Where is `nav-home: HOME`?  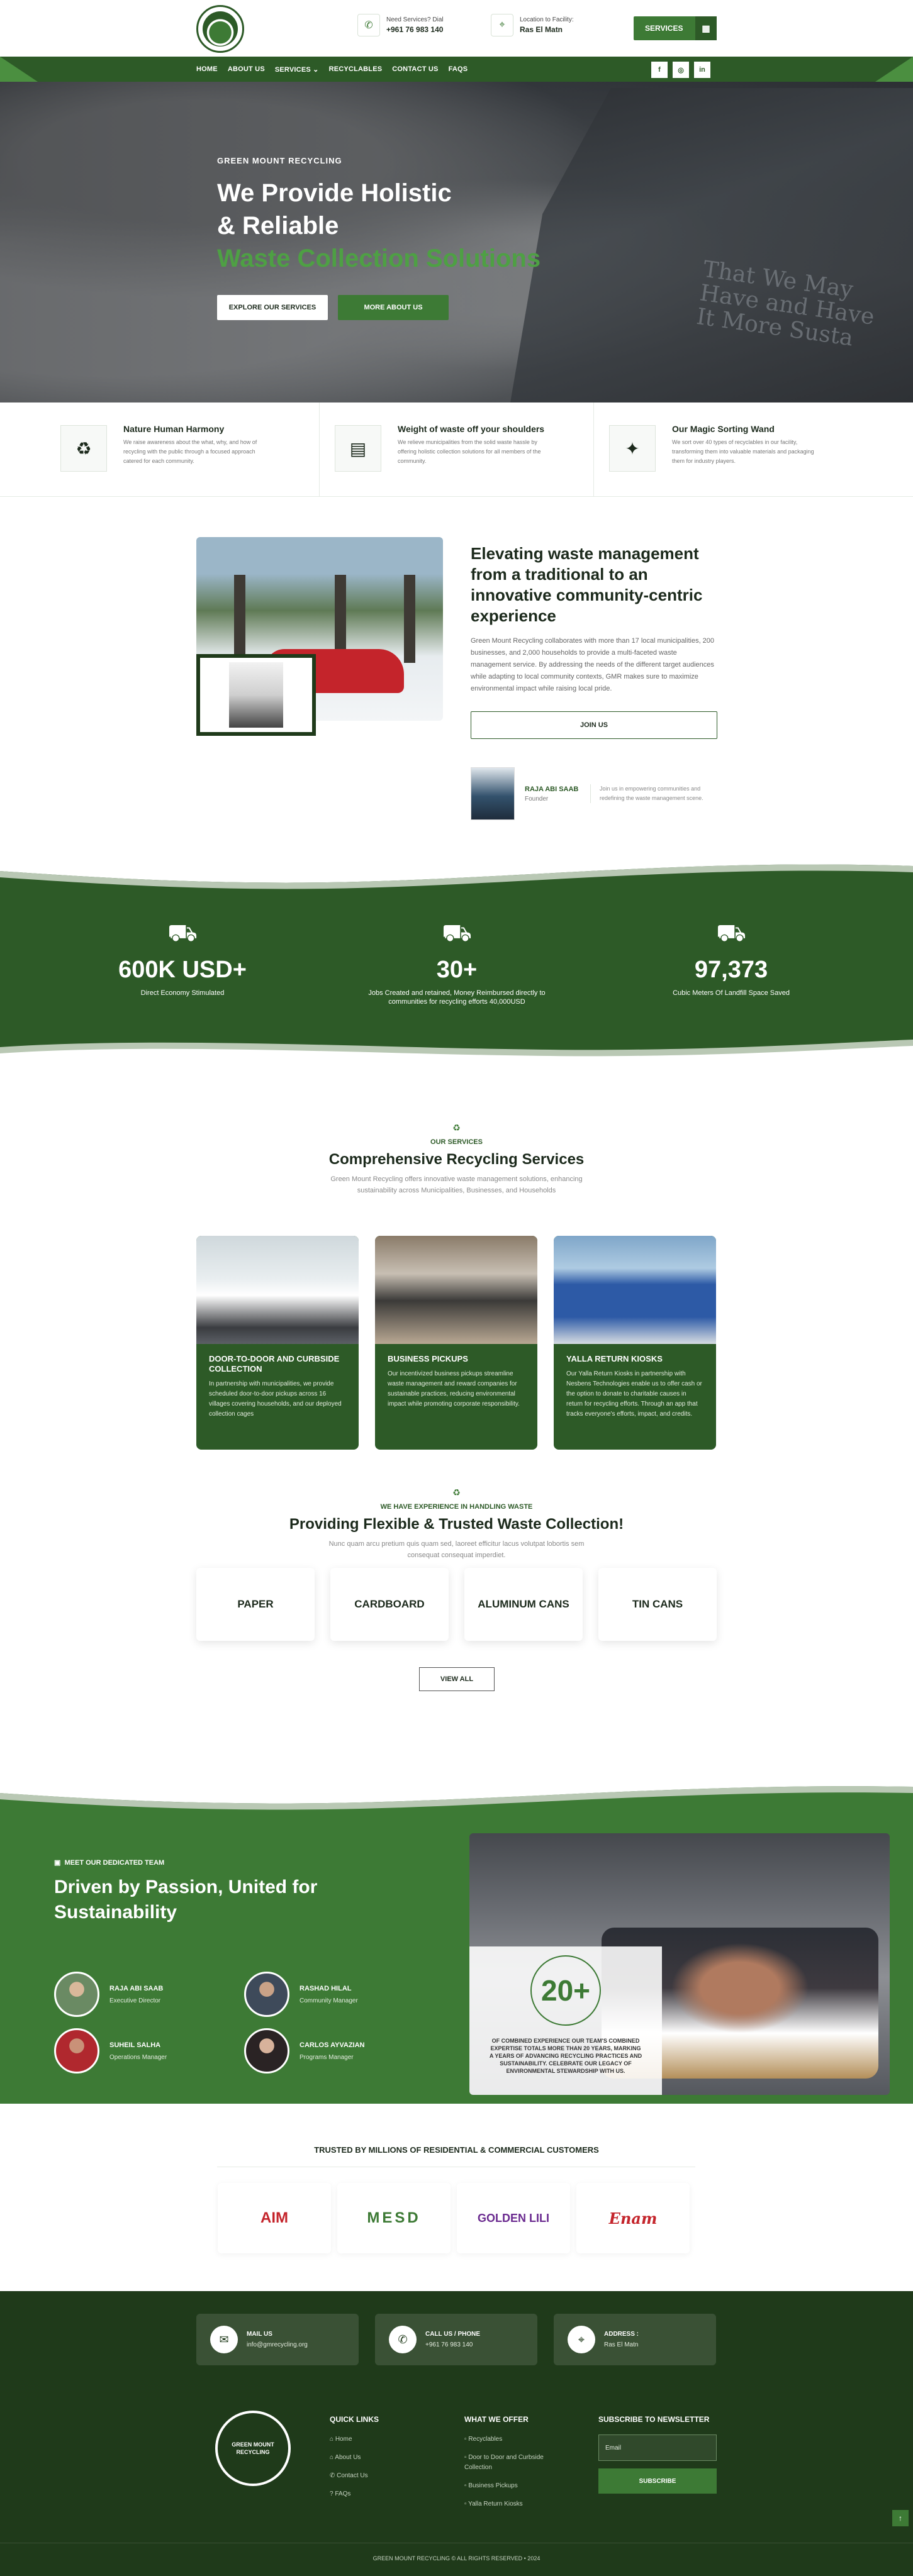 nav-home: HOME is located at coordinates (207, 69).